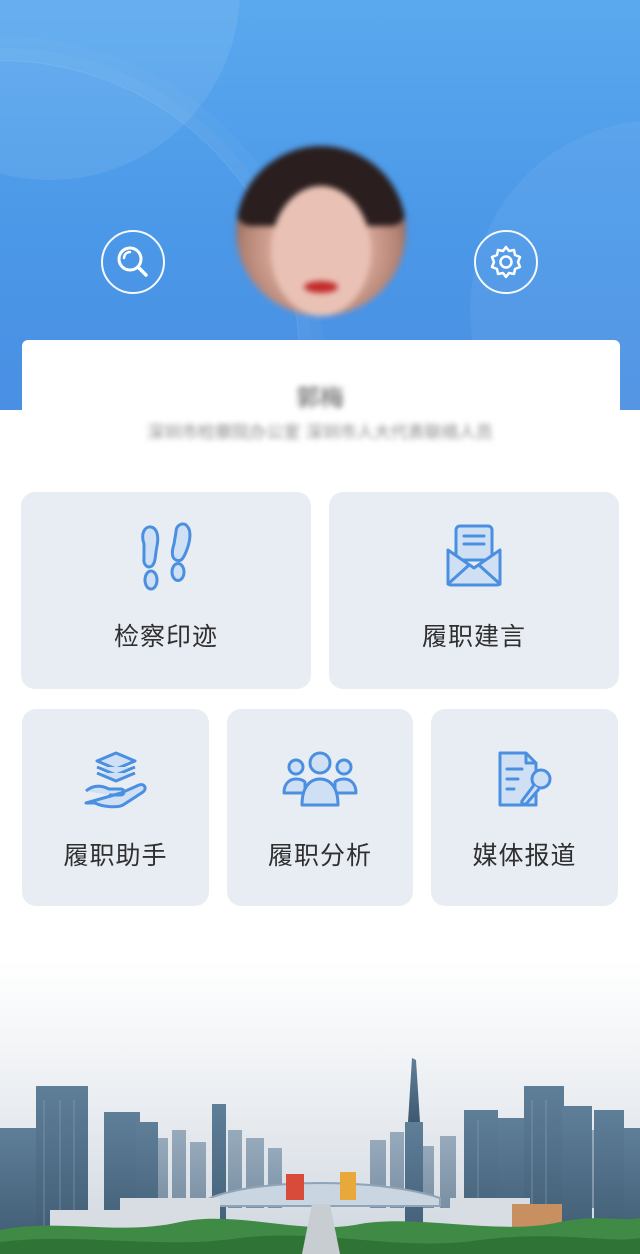 This screenshot has width=640, height=1254. I want to click on tile-media-reports: 媒体报道, so click(524, 807).